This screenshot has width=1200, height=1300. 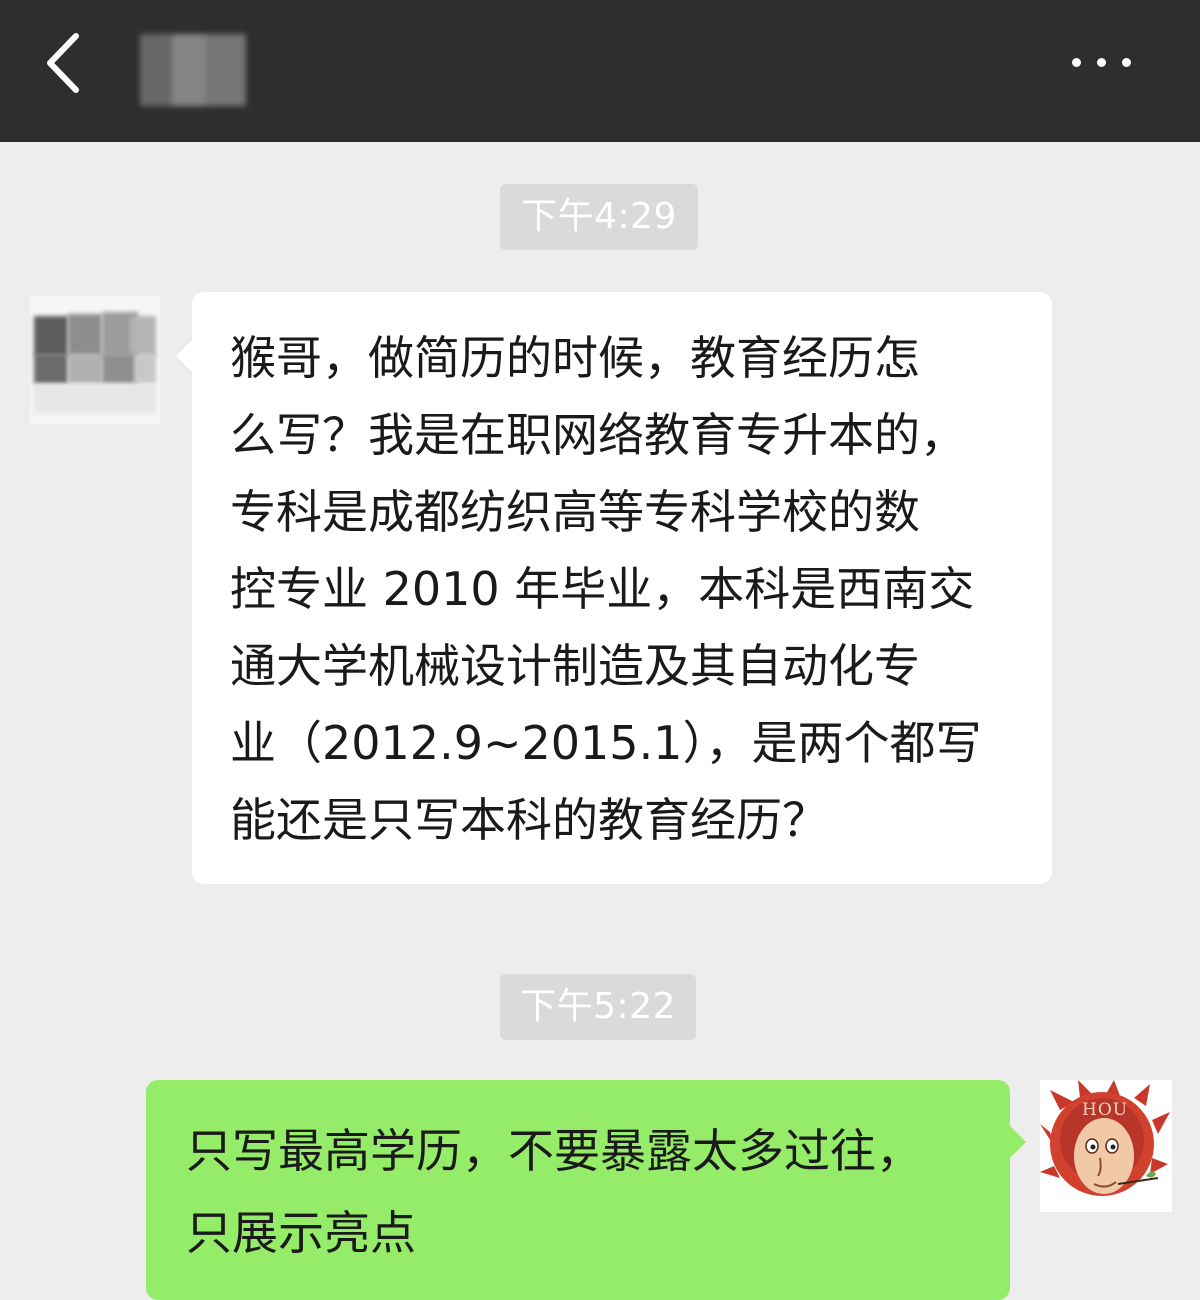 I want to click on message-line: 专科是成都纺织高等专科学校的数, so click(x=575, y=512).